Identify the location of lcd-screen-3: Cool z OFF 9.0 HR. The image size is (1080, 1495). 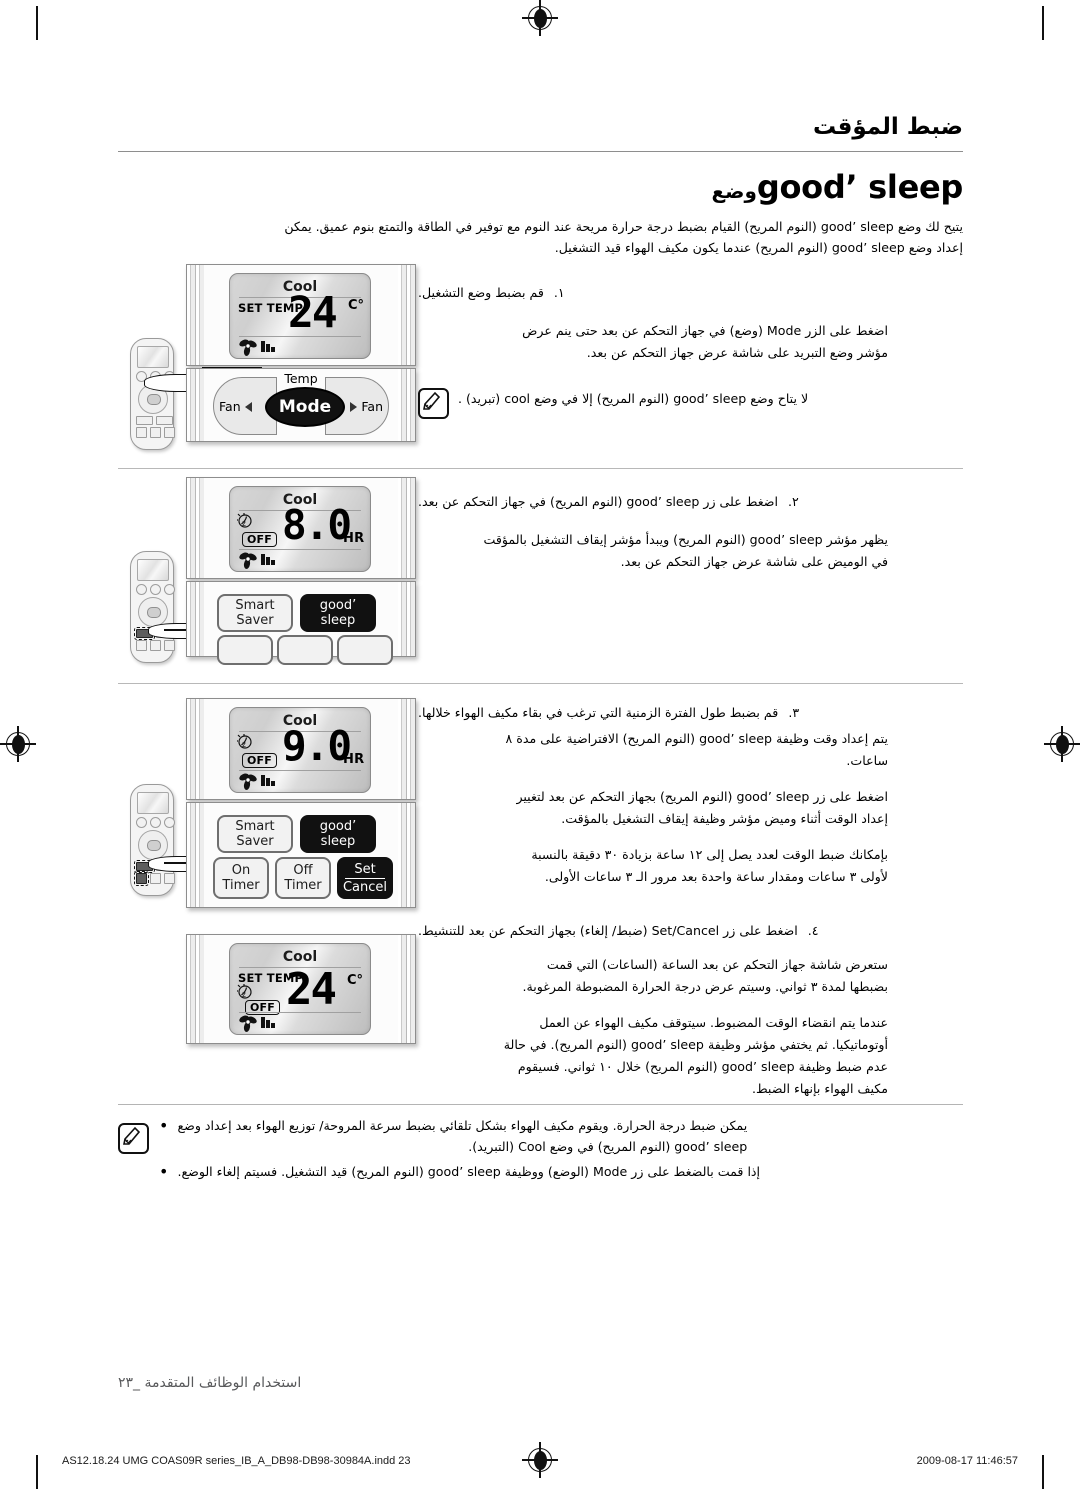
(300, 750).